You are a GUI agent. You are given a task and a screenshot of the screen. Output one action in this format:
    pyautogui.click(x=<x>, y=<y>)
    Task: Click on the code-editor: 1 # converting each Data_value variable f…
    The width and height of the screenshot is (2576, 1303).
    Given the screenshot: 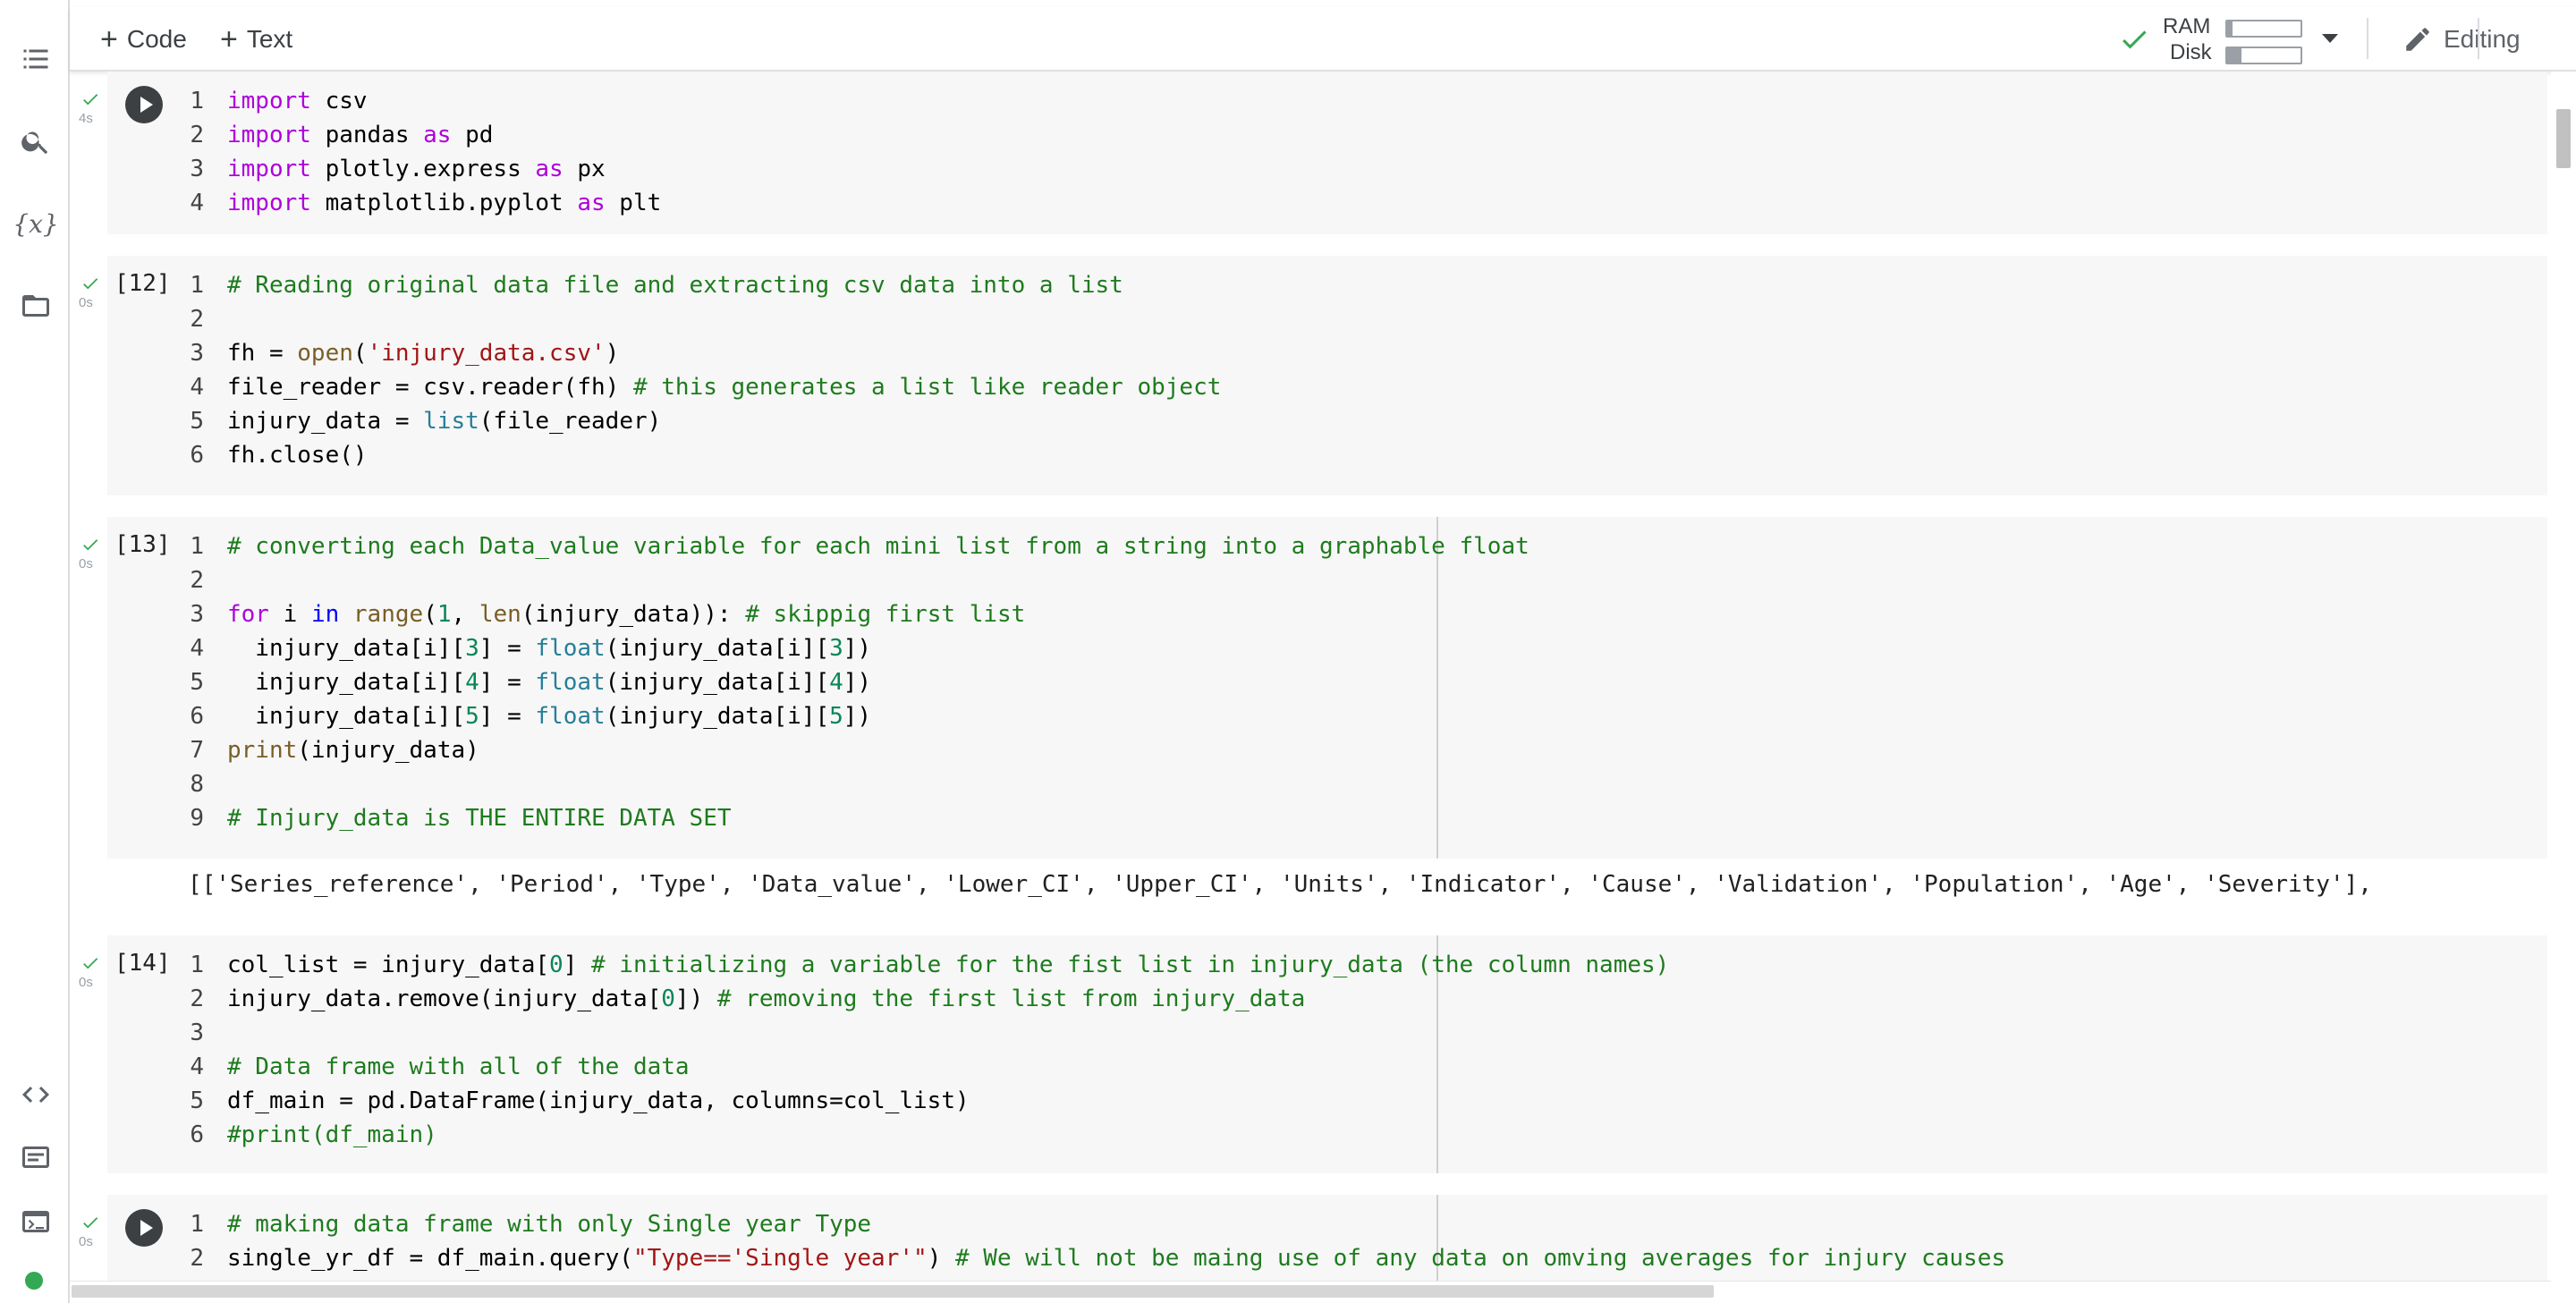 What is the action you would take?
    pyautogui.click(x=849, y=682)
    